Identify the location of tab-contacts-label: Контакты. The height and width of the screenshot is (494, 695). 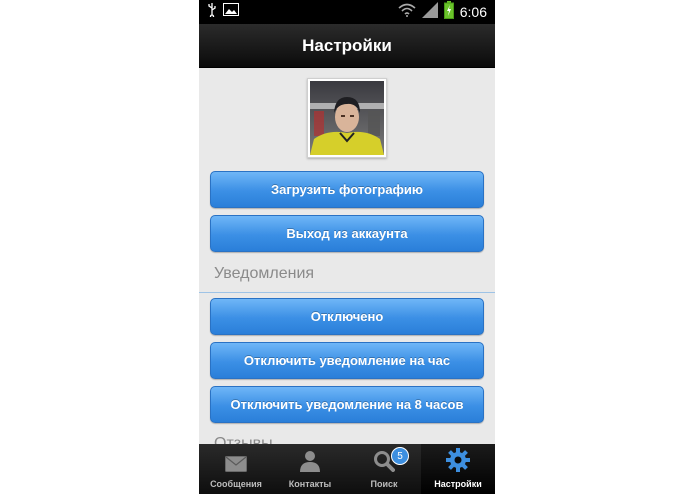
(310, 484).